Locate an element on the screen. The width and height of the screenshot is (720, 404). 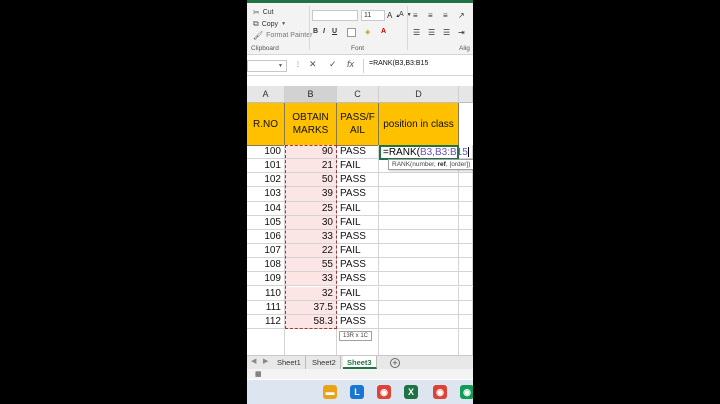
align-middle-icon: ≡ is located at coordinates (430, 15).